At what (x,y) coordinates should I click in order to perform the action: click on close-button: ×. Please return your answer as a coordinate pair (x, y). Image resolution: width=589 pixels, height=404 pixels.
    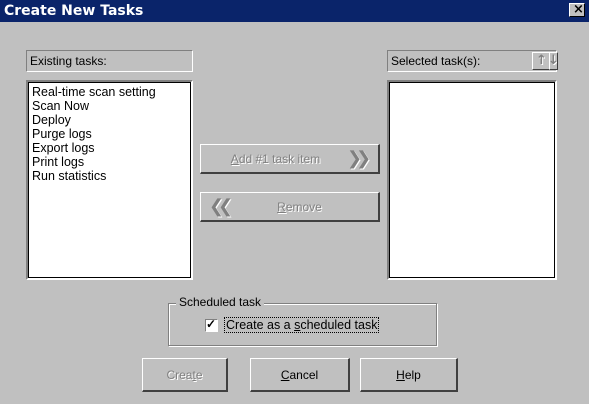
    Looking at the image, I should click on (577, 9).